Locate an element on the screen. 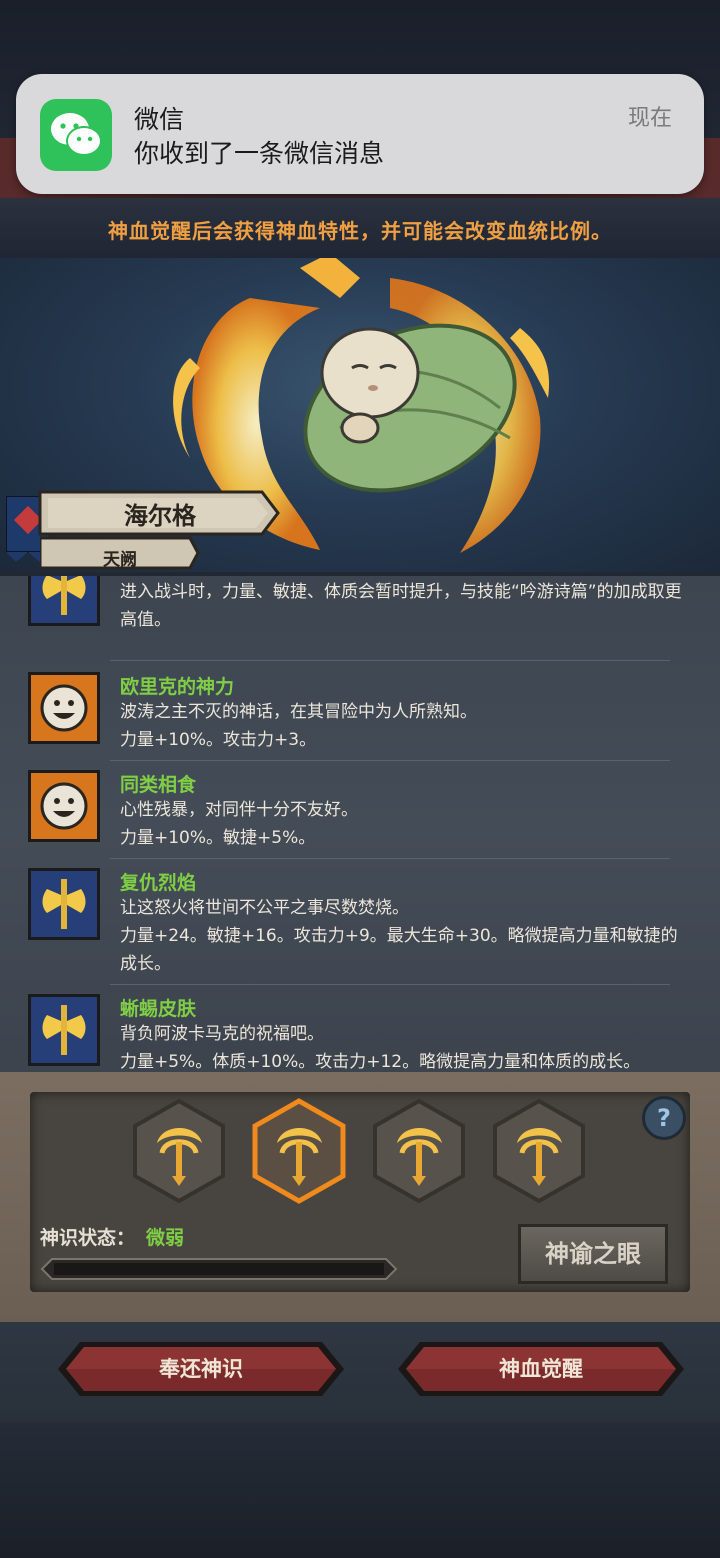 The height and width of the screenshot is (1558, 720). notification-time: 现在 is located at coordinates (649, 118).